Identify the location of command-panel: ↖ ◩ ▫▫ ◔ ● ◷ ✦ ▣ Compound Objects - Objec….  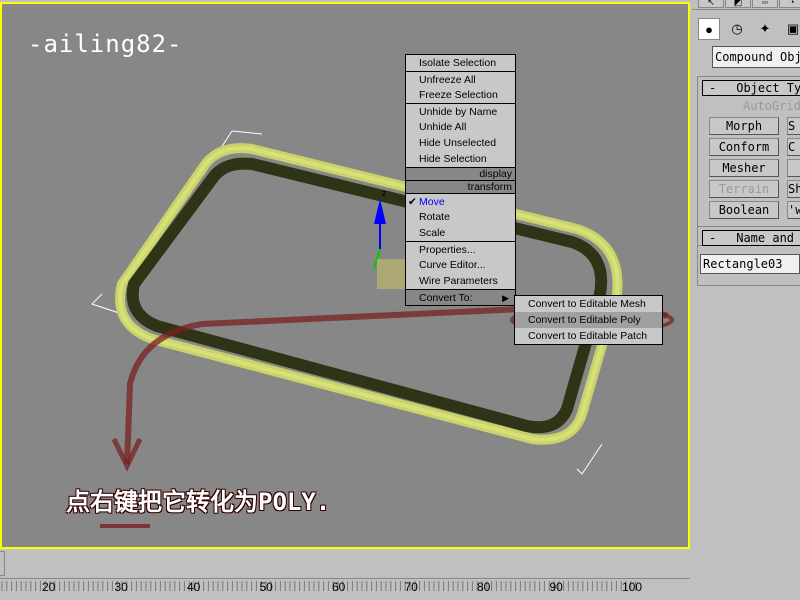
(746, 300).